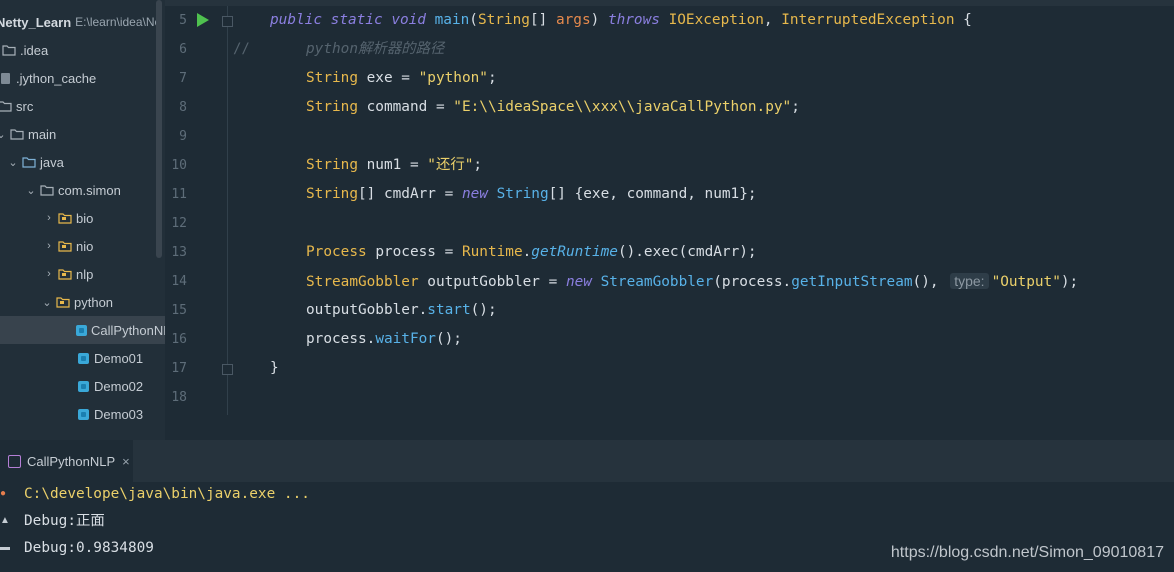 Image resolution: width=1174 pixels, height=572 pixels. What do you see at coordinates (1027, 552) in the screenshot?
I see `watermark: https://blog.csdn.net/Simon_09010817` at bounding box center [1027, 552].